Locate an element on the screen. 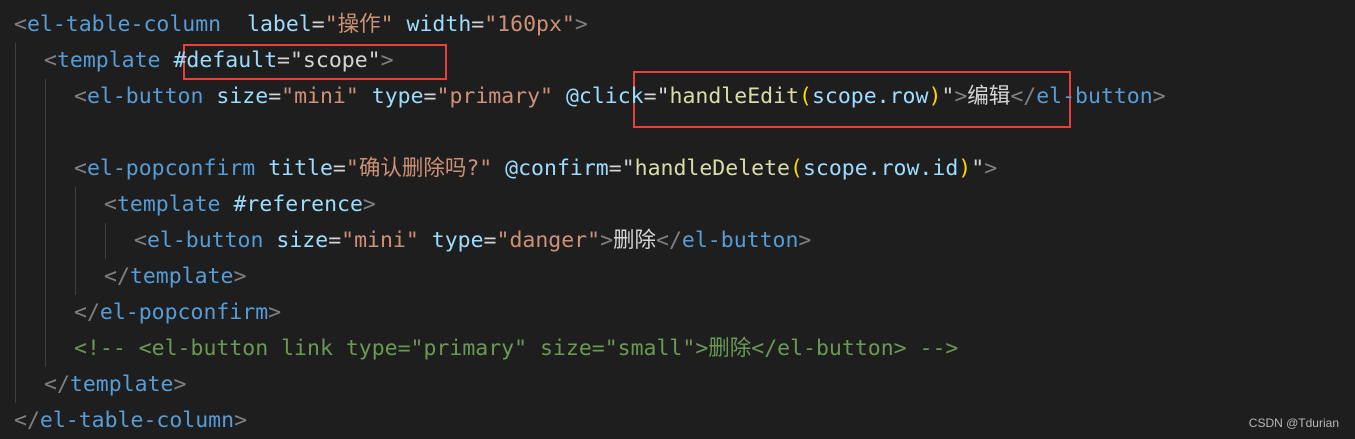 The width and height of the screenshot is (1355, 439). code-token: @click is located at coordinates (604, 96).